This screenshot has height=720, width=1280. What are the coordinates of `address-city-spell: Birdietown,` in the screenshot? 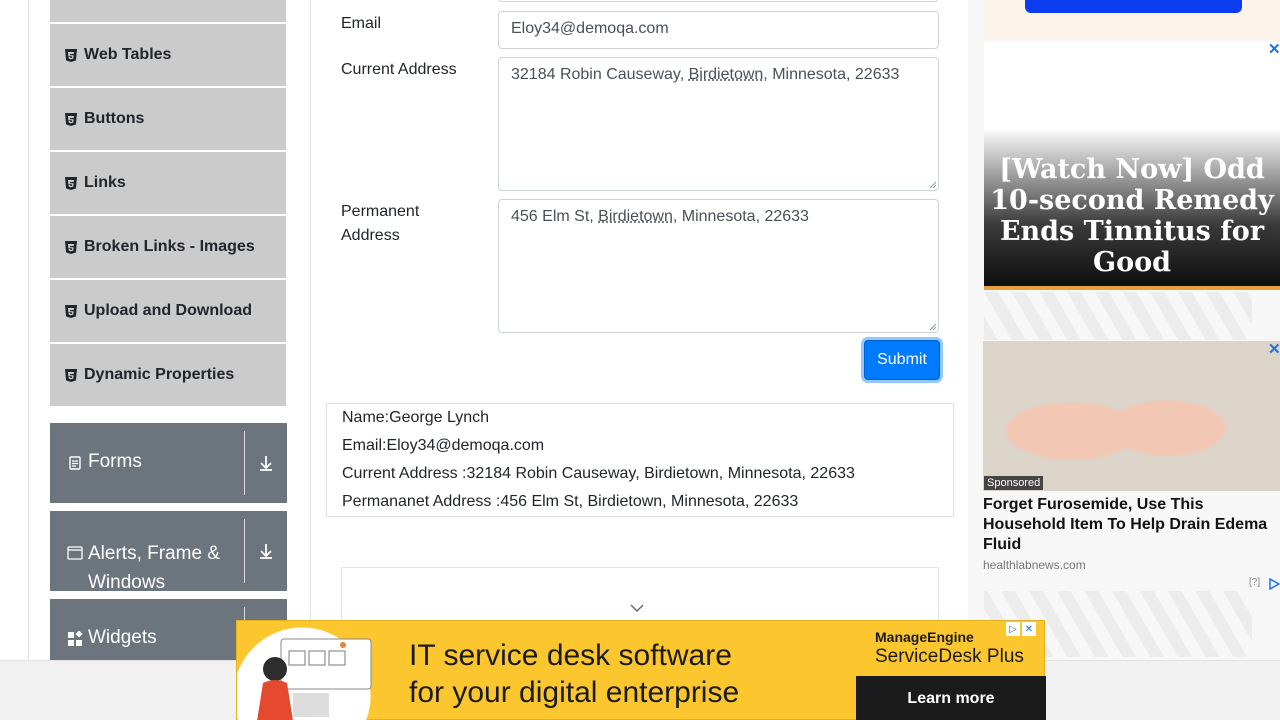 It's located at (728, 74).